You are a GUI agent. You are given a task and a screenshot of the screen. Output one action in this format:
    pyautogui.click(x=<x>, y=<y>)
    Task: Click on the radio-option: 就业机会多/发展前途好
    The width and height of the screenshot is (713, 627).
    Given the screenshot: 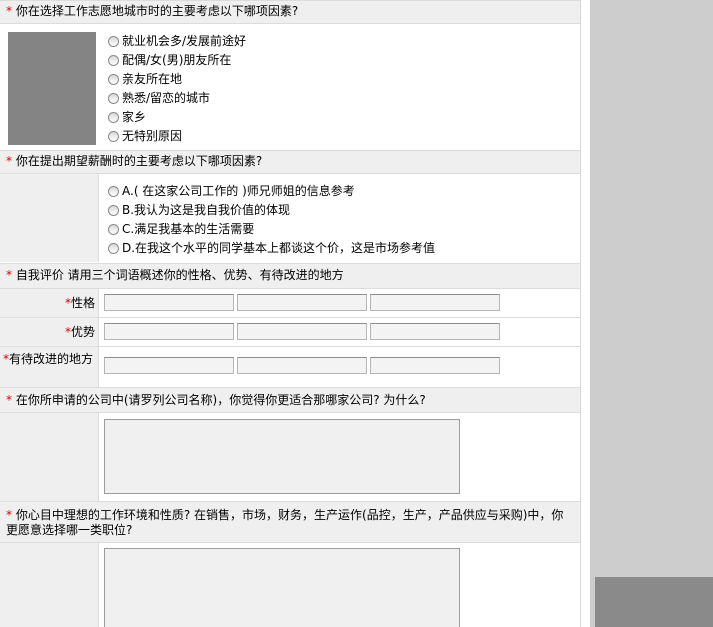 What is the action you would take?
    pyautogui.click(x=177, y=41)
    